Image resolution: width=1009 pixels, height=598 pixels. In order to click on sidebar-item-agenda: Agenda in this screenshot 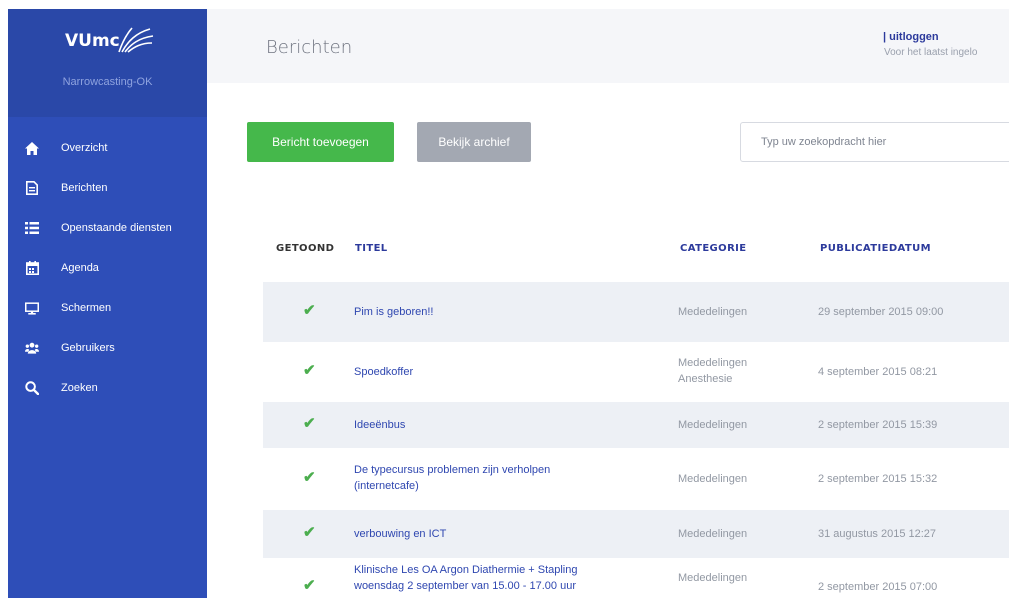, I will do `click(107, 268)`.